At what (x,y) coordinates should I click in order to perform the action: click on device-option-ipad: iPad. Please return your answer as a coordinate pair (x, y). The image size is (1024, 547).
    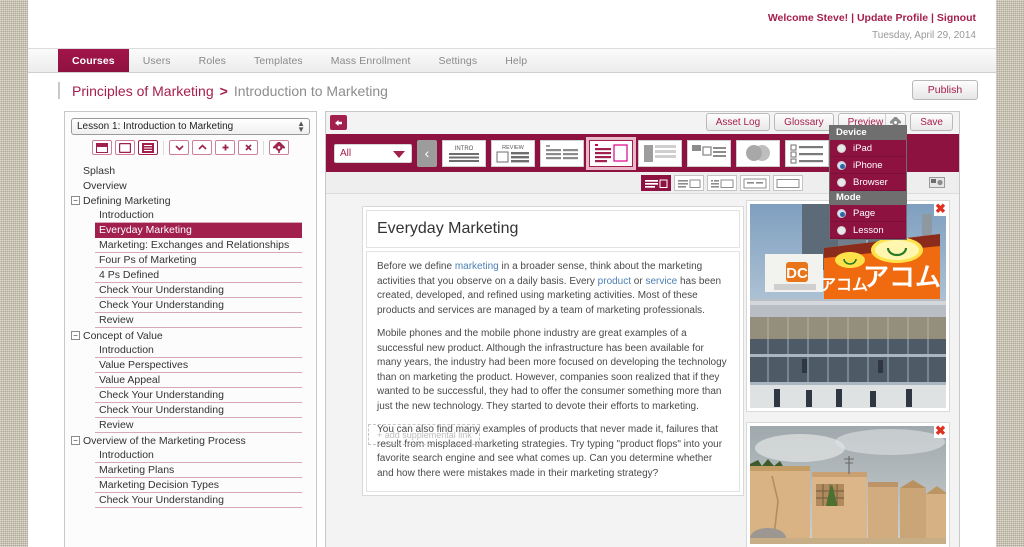
    Looking at the image, I should click on (868, 148).